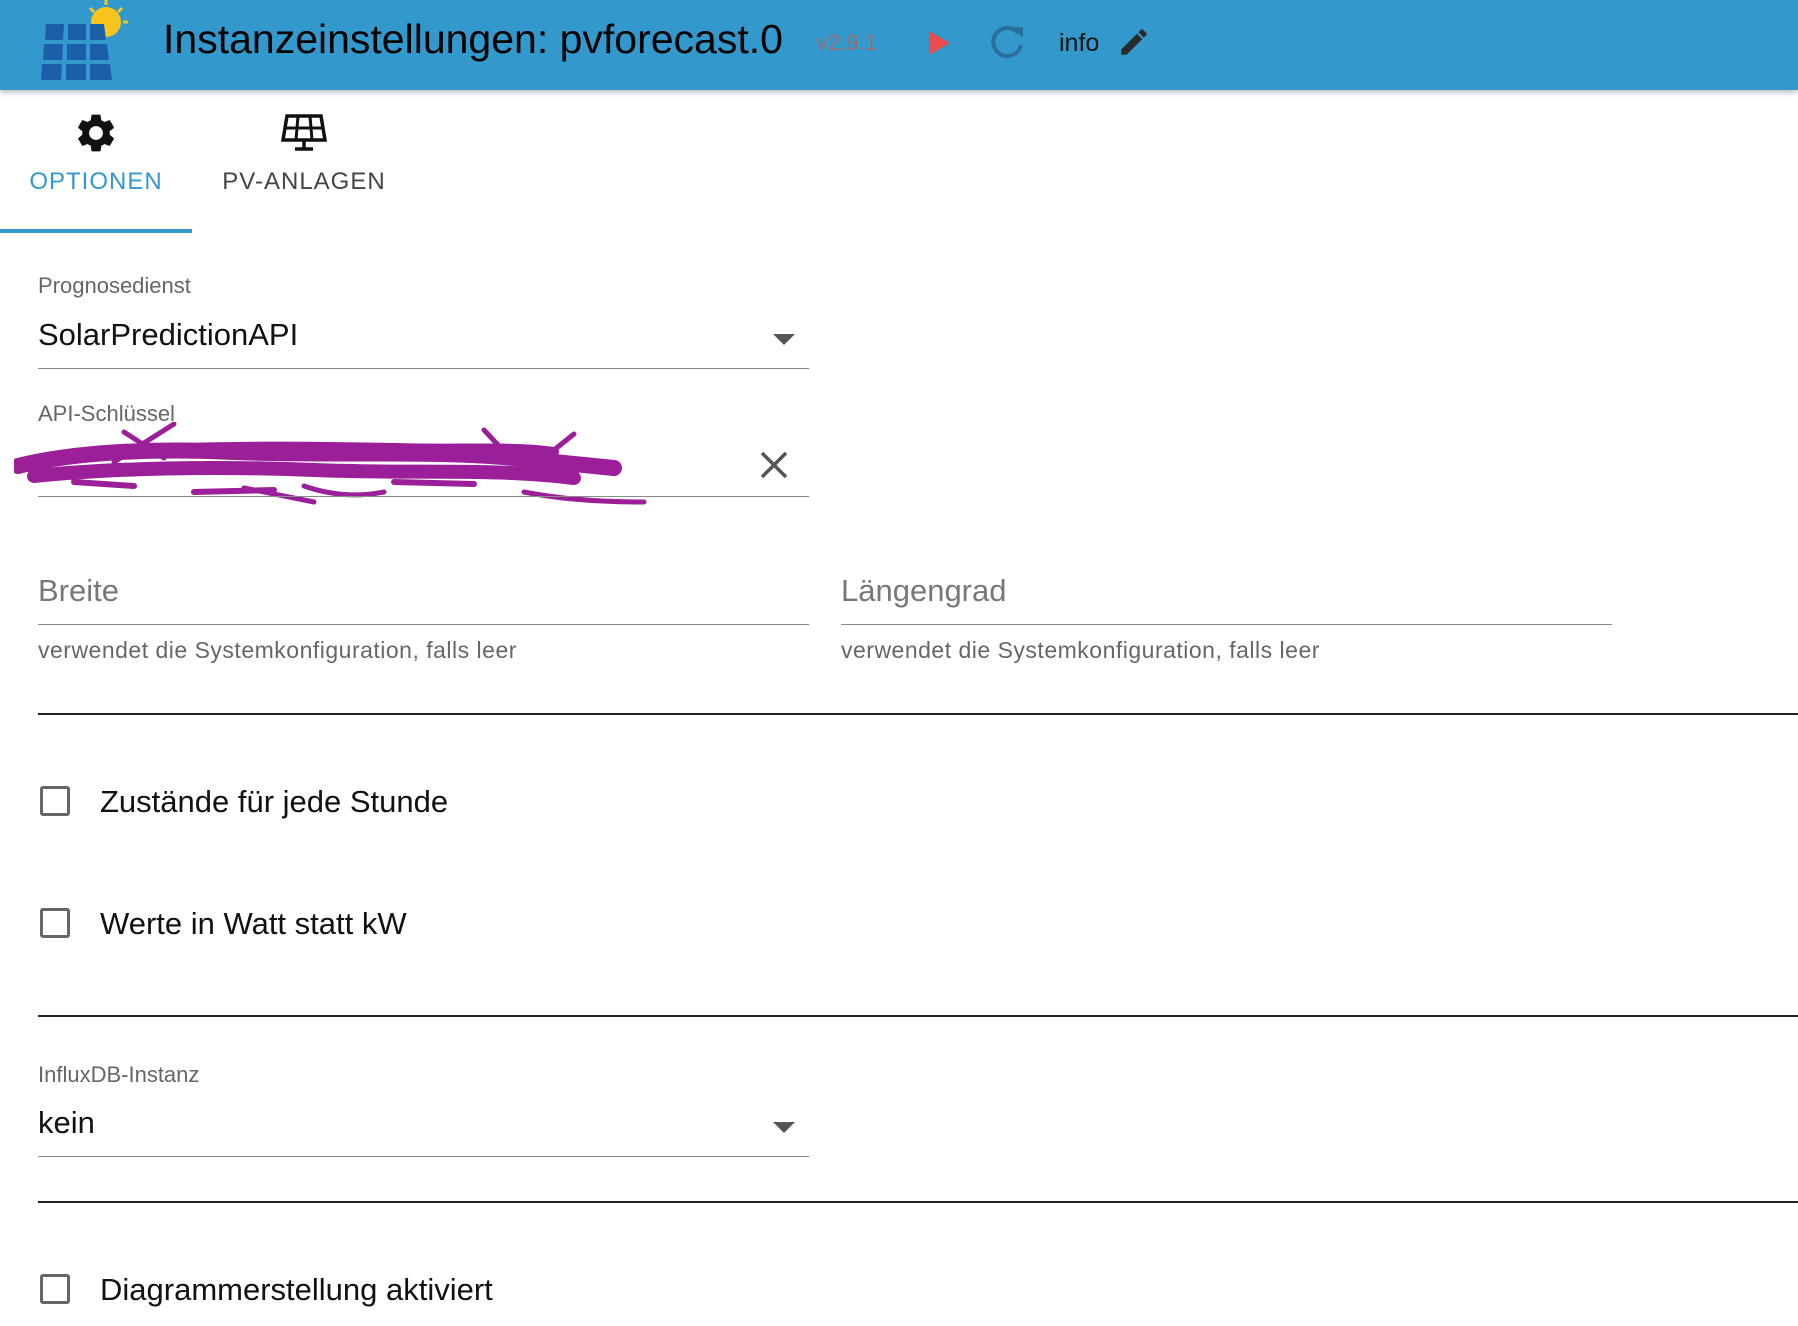  What do you see at coordinates (96, 181) in the screenshot?
I see `tab-options-label: OPTIONEN` at bounding box center [96, 181].